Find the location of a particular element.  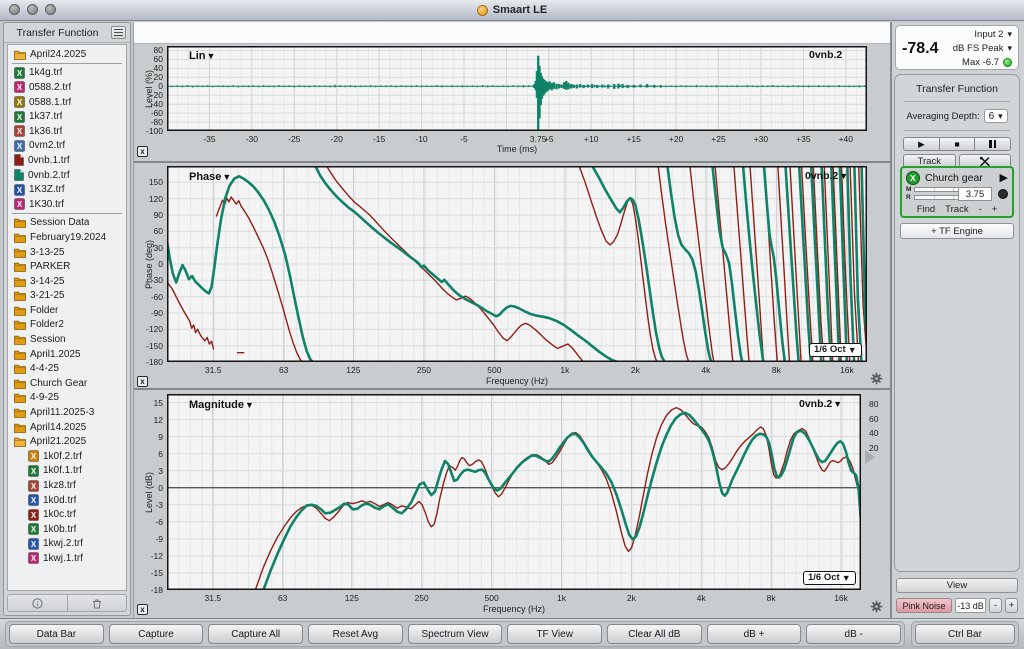

impulse-trace-label: 0vnb.2 is located at coordinates (826, 55).